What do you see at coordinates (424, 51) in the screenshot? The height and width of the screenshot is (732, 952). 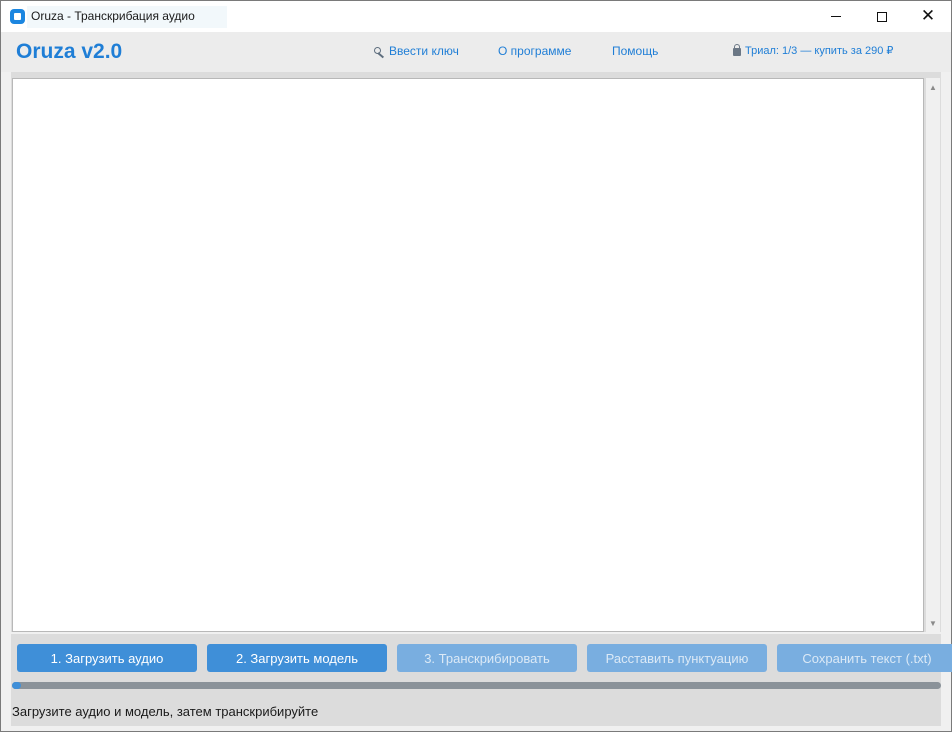 I see `enter-key-label: Ввести ключ` at bounding box center [424, 51].